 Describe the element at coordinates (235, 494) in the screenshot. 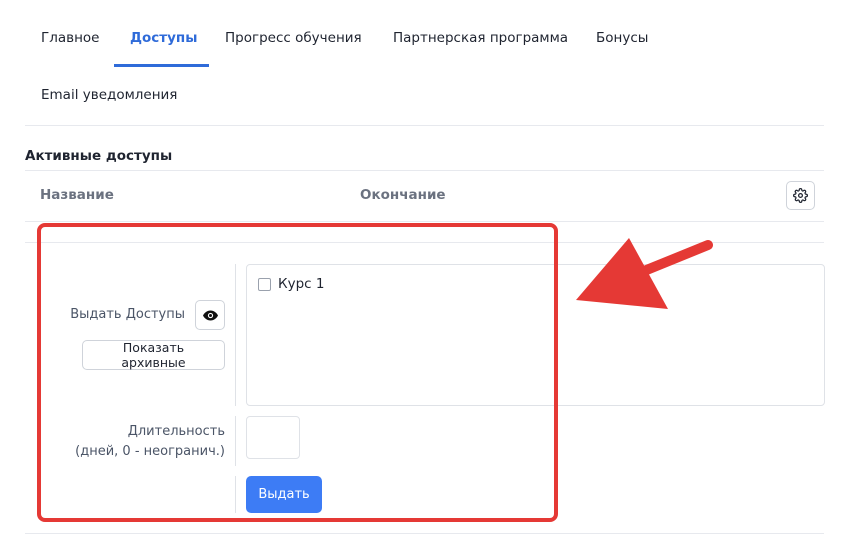

I see `form-separator-bottom` at that location.